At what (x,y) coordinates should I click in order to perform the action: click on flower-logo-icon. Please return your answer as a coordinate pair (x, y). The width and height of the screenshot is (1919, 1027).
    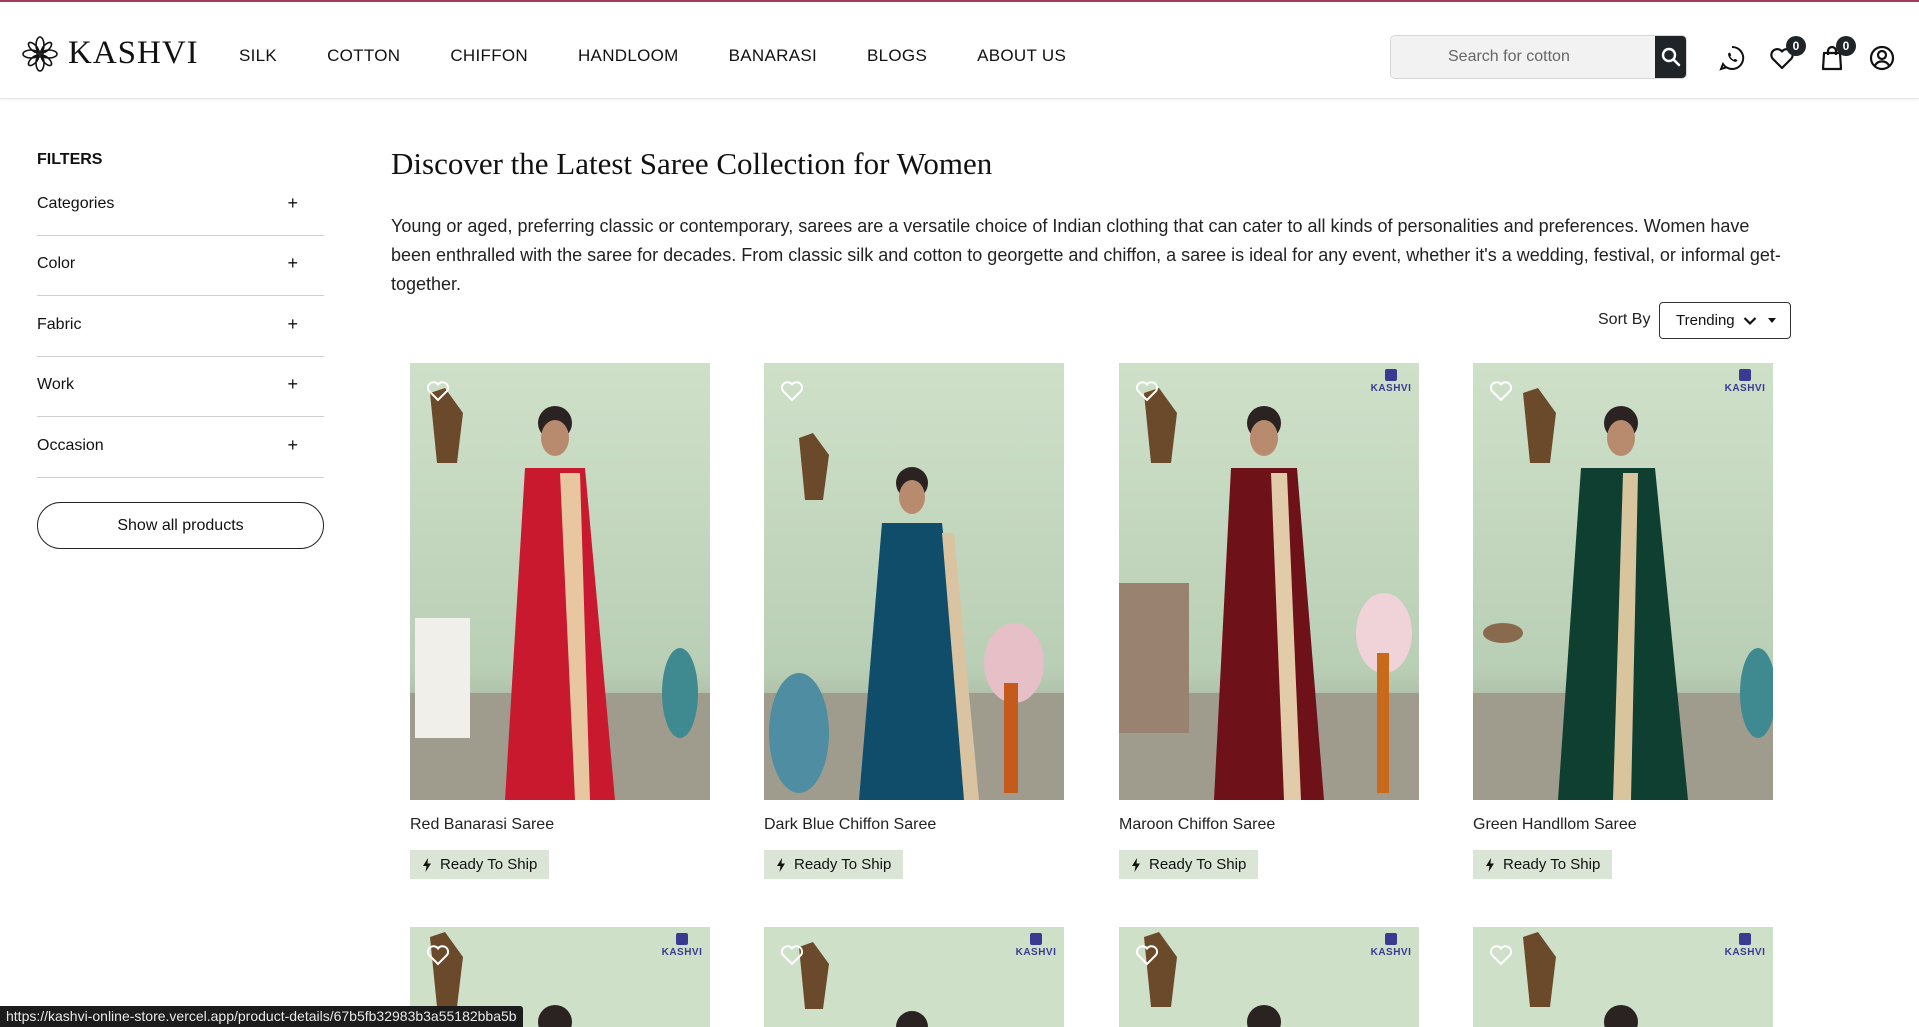
    Looking at the image, I should click on (40, 53).